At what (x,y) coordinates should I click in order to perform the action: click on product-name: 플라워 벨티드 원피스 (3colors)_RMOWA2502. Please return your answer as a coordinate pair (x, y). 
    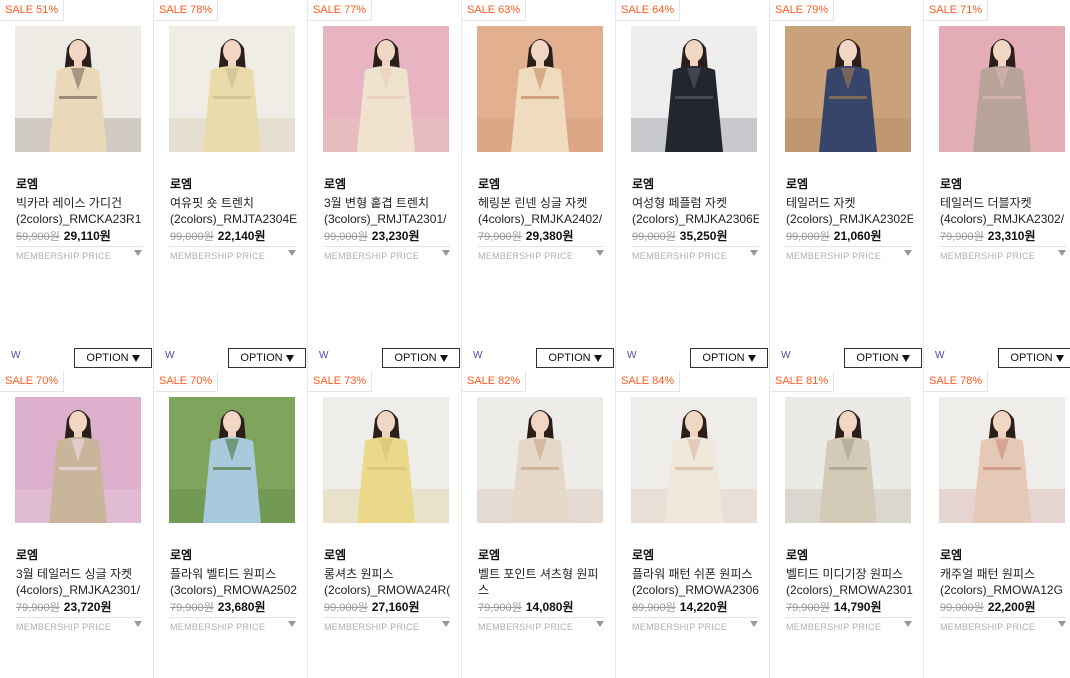
    Looking at the image, I should click on (233, 582).